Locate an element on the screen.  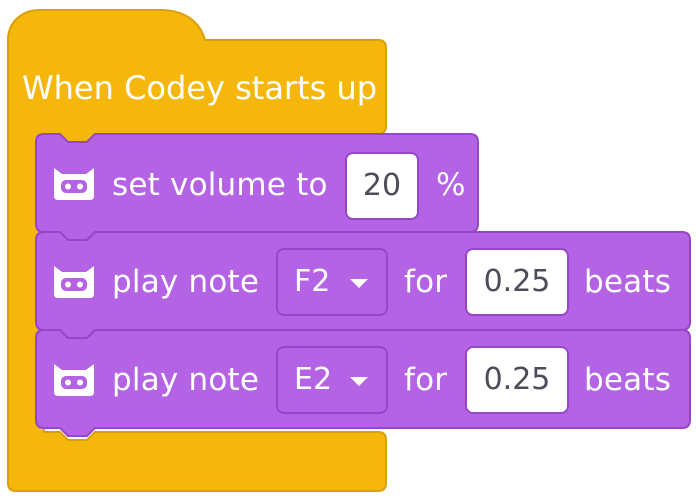
hat-block-label: When Codey starts up is located at coordinates (200, 88).